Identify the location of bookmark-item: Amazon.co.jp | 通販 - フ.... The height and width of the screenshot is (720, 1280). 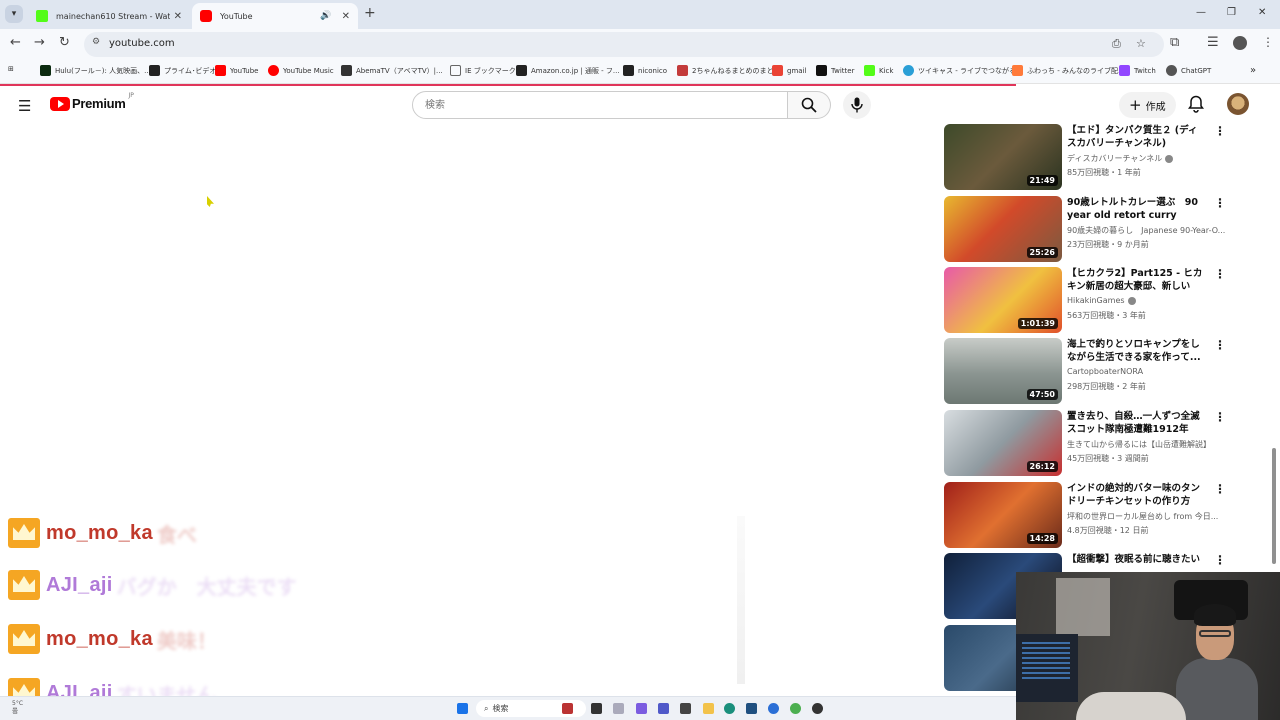
(568, 70).